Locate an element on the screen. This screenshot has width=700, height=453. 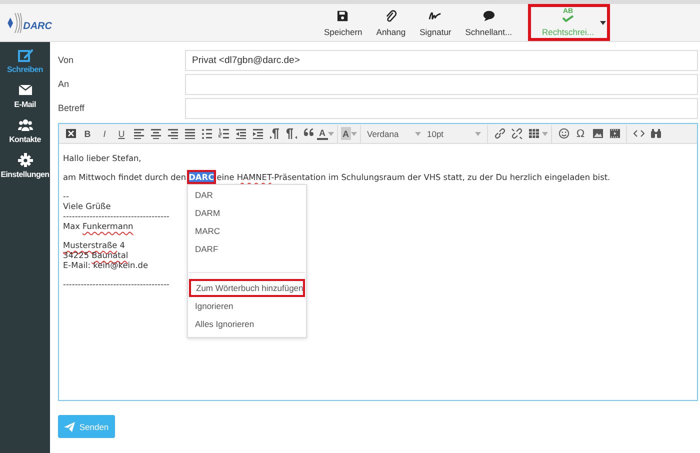
bold-button: B is located at coordinates (87, 133).